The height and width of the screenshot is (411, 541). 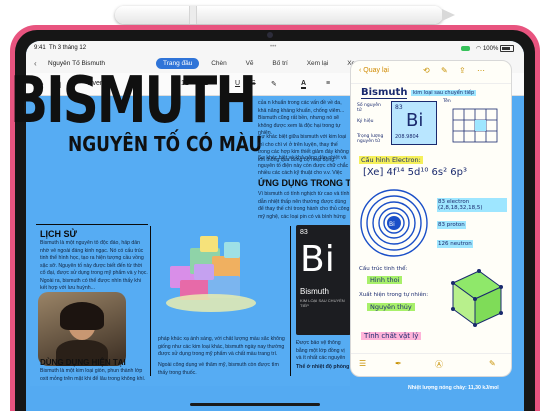 What do you see at coordinates (477, 298) in the screenshot?
I see `note-crystal-cube` at bounding box center [477, 298].